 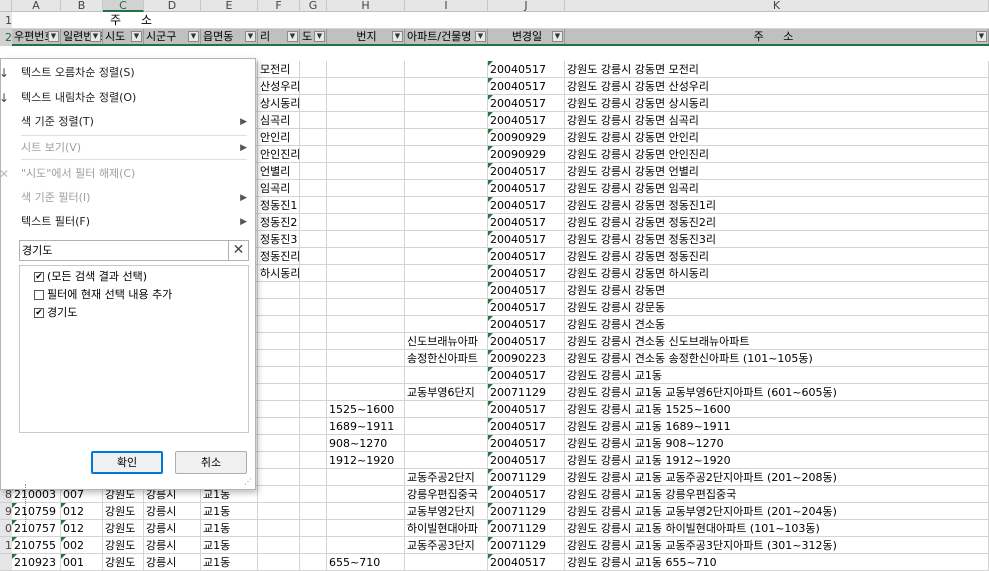 What do you see at coordinates (134, 222) in the screenshot?
I see `menu-text-filter: 텍스트 필터(F) ▶` at bounding box center [134, 222].